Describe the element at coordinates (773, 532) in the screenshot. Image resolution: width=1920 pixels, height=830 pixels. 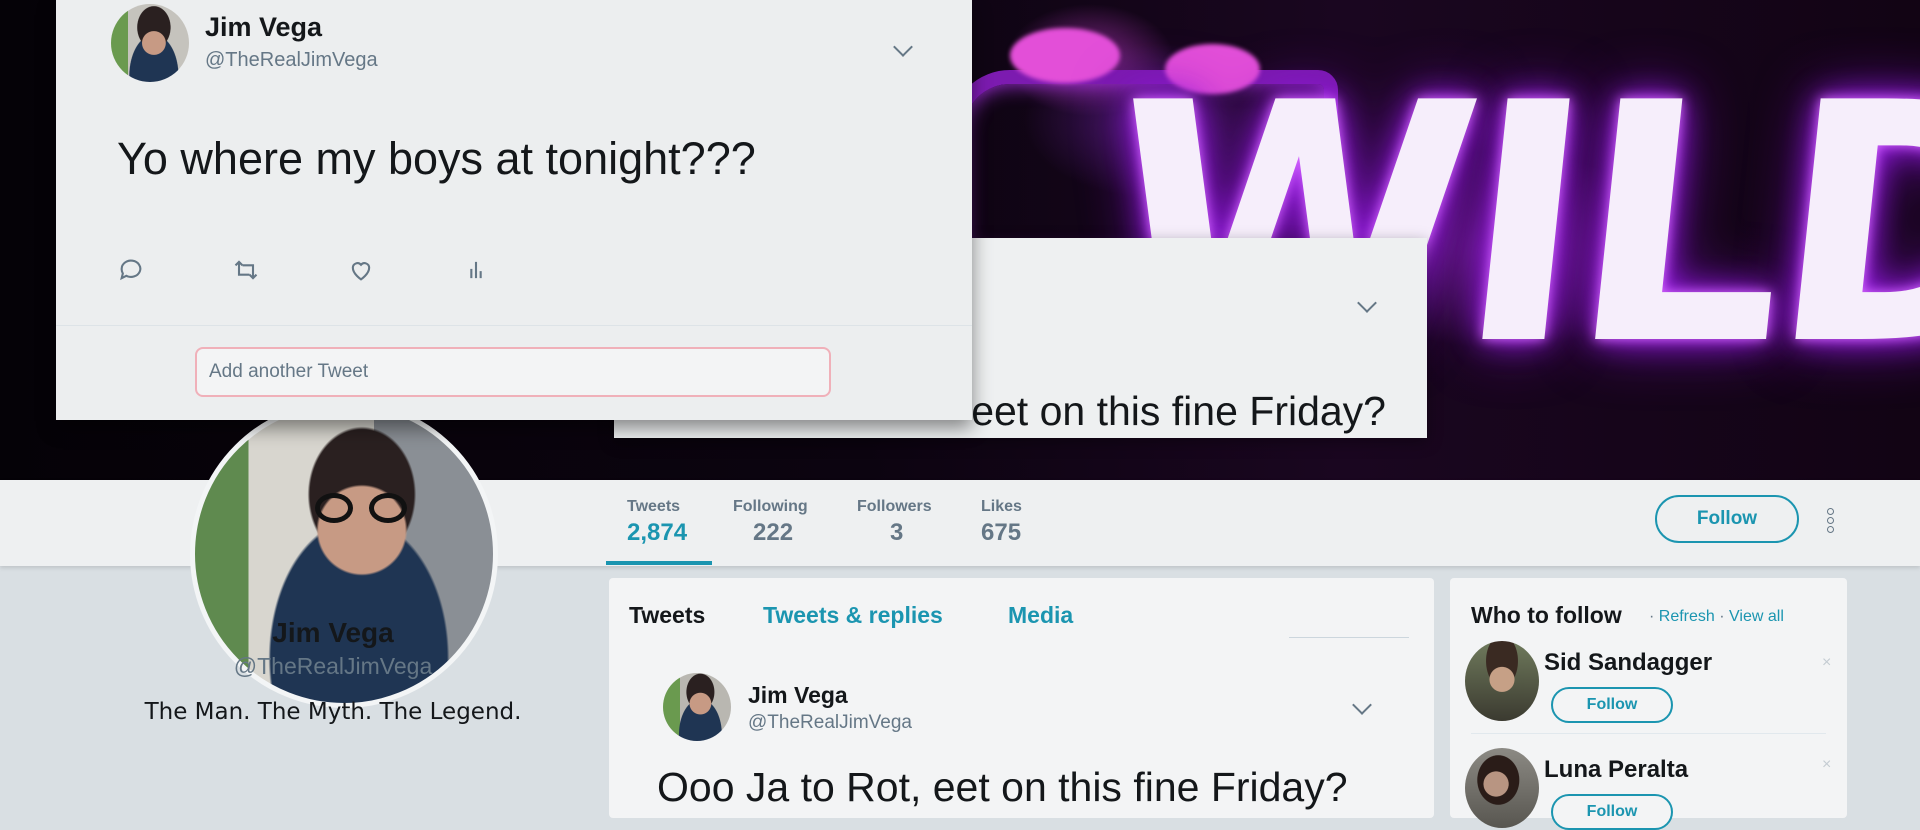
I see `stat-value: 222` at that location.